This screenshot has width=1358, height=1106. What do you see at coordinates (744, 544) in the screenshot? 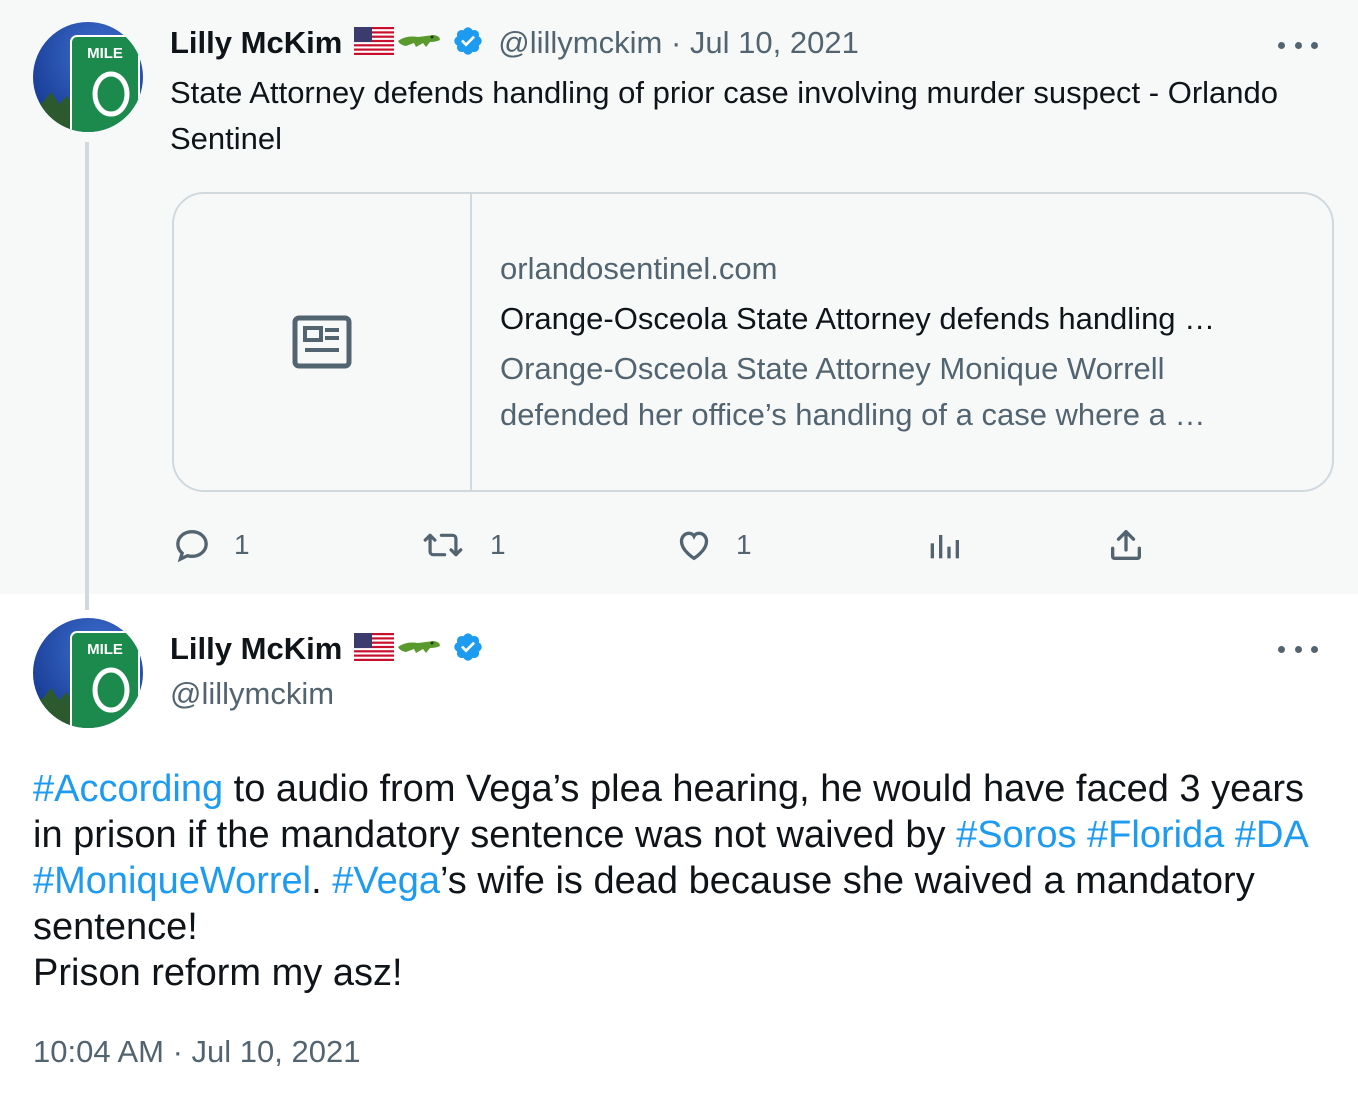
I see `like-count: 1` at bounding box center [744, 544].